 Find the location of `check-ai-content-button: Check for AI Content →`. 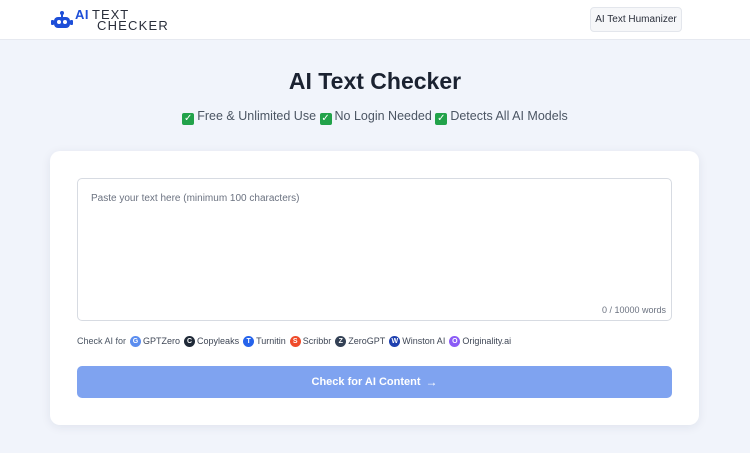

check-ai-content-button: Check for AI Content → is located at coordinates (374, 382).